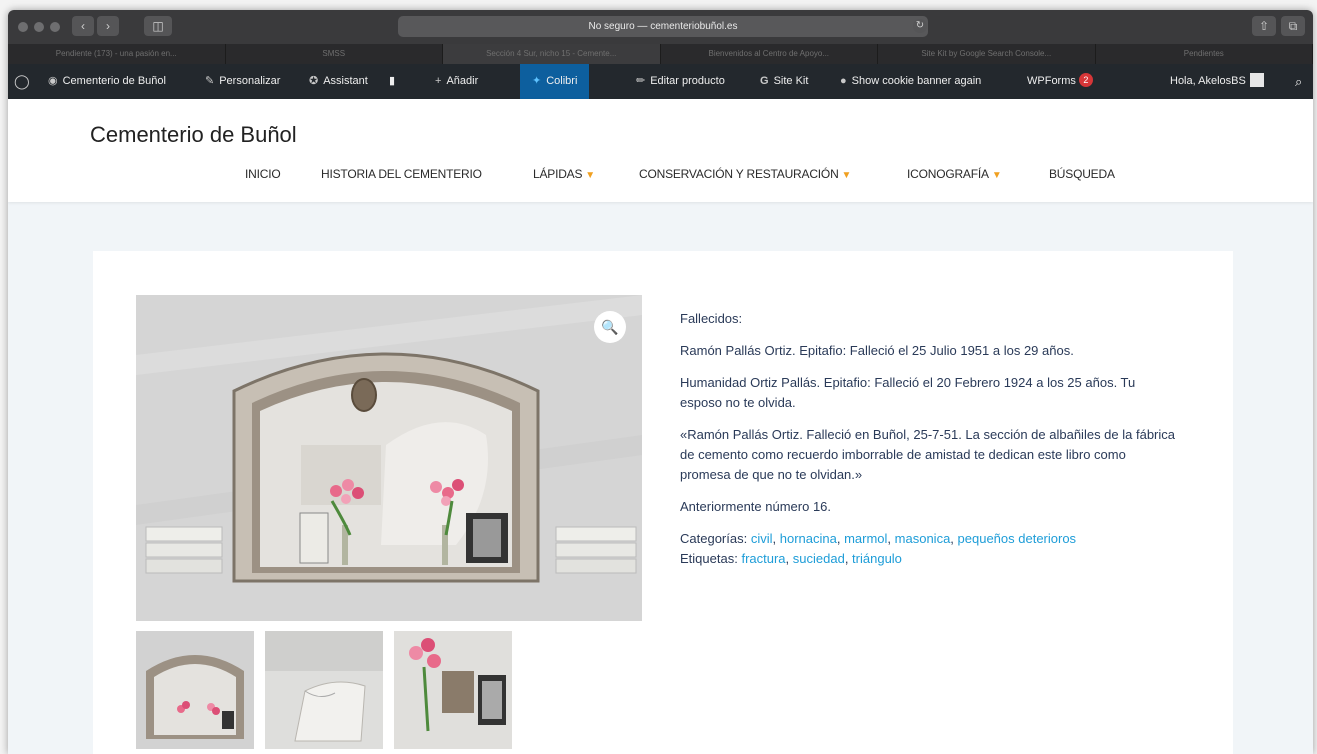  Describe the element at coordinates (745, 174) in the screenshot. I see `menu-item-conservacion: CONSERVACIÓN Y RESTAURACIÓN ▼` at that location.